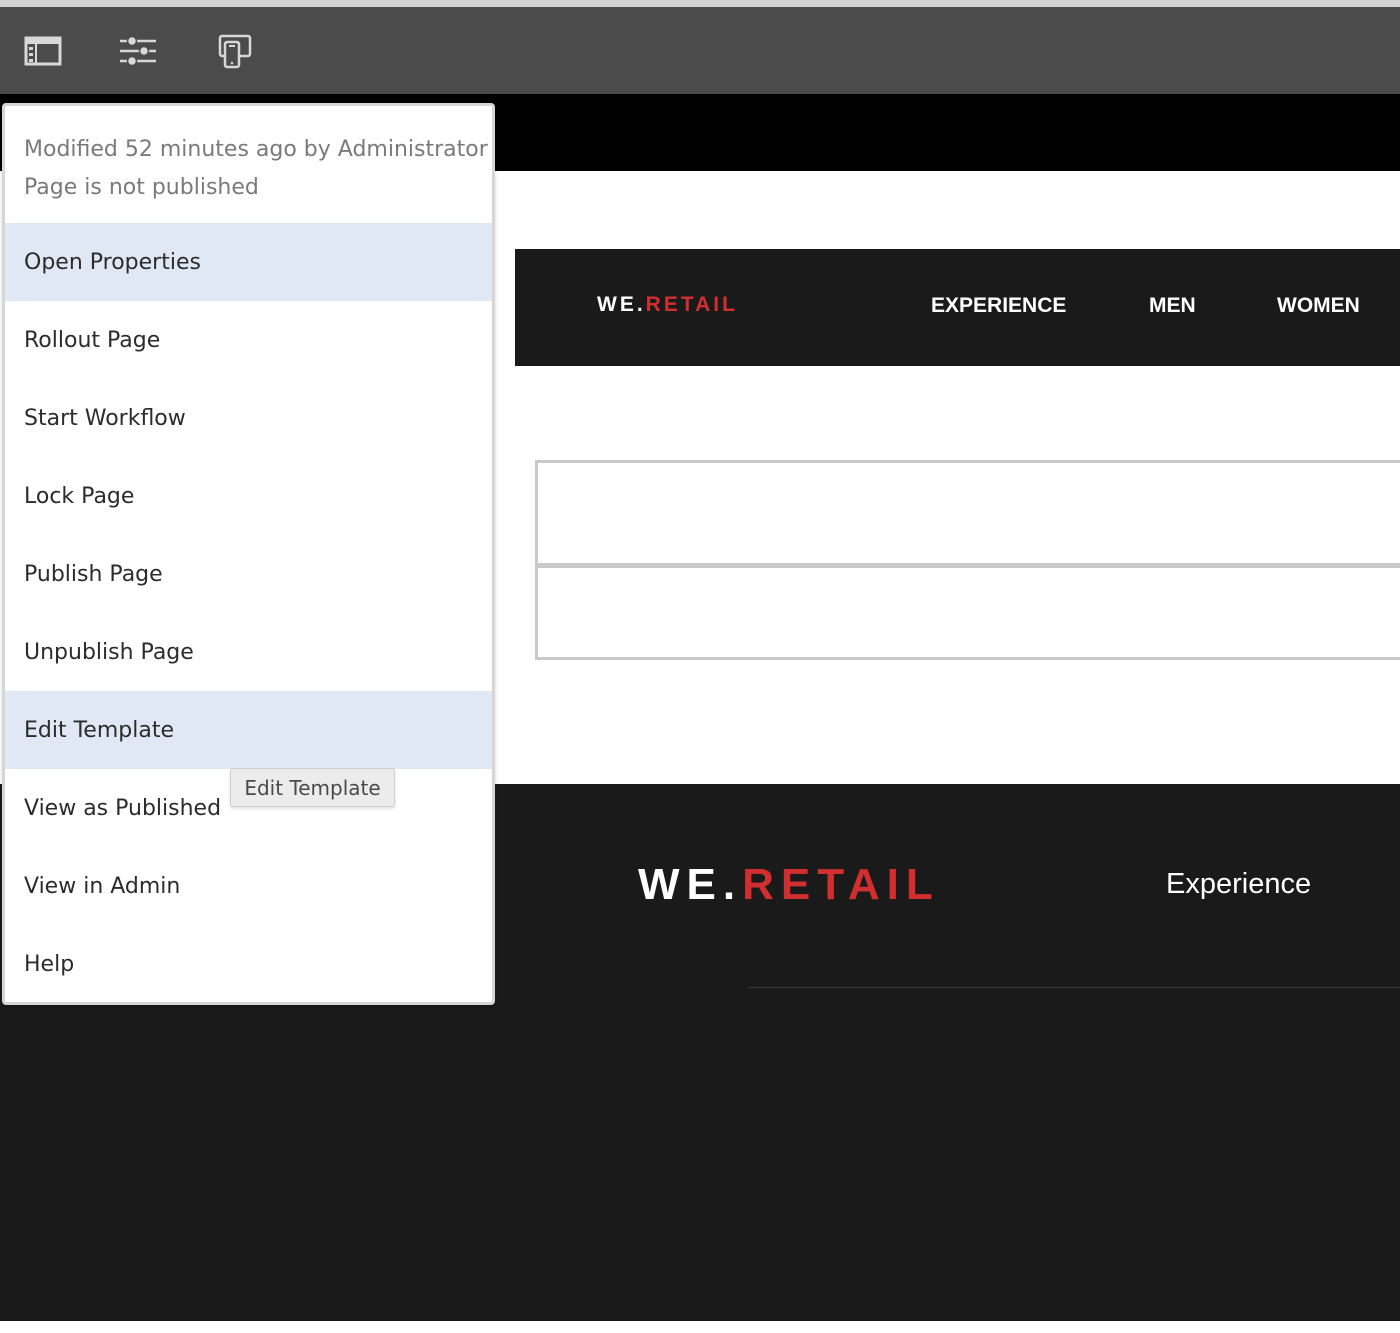 The width and height of the screenshot is (1400, 1333). Describe the element at coordinates (248, 886) in the screenshot. I see `menu-item-view-in-admin: View in Admin` at that location.